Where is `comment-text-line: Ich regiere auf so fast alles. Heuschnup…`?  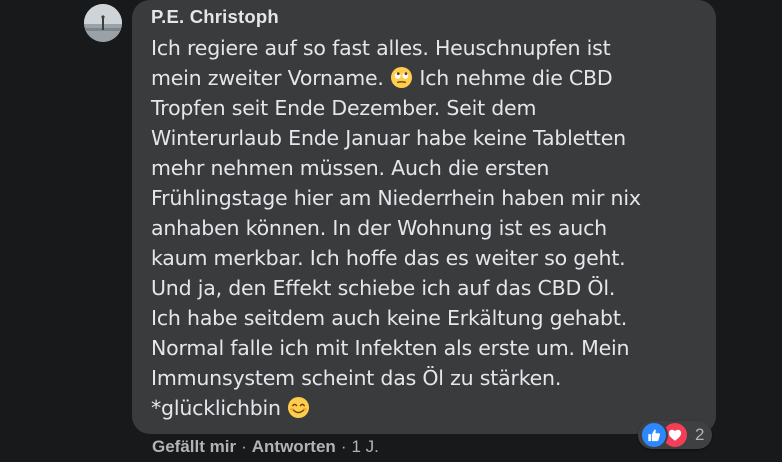 comment-text-line: Ich regiere auf so fast alles. Heuschnup… is located at coordinates (381, 48).